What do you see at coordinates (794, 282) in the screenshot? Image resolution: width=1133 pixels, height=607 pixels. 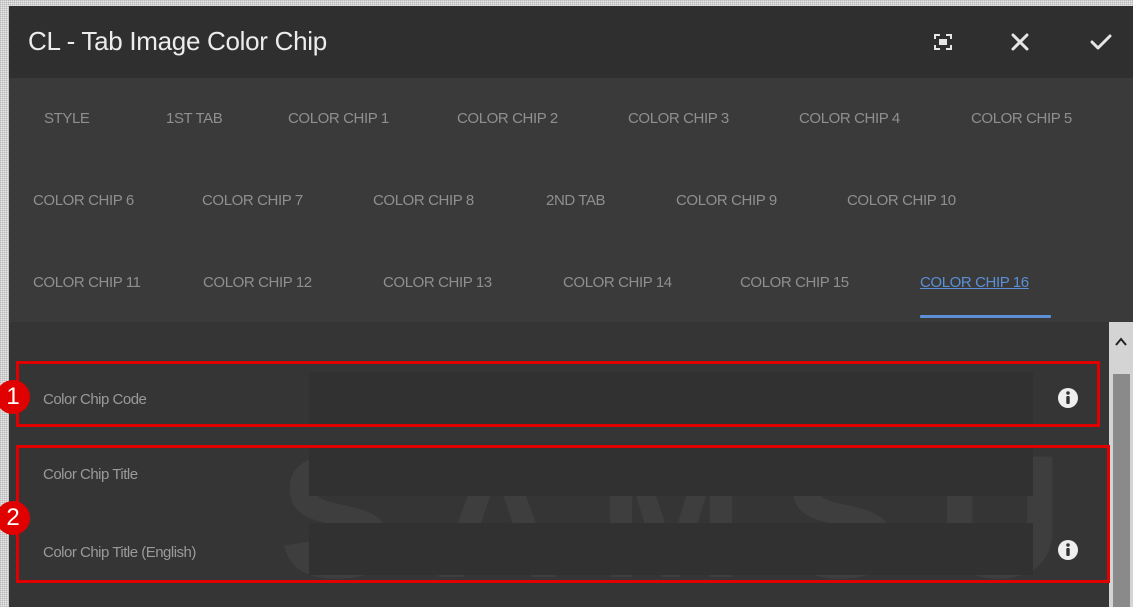 I see `tab-color-chip-15: COLOR CHIP 15` at bounding box center [794, 282].